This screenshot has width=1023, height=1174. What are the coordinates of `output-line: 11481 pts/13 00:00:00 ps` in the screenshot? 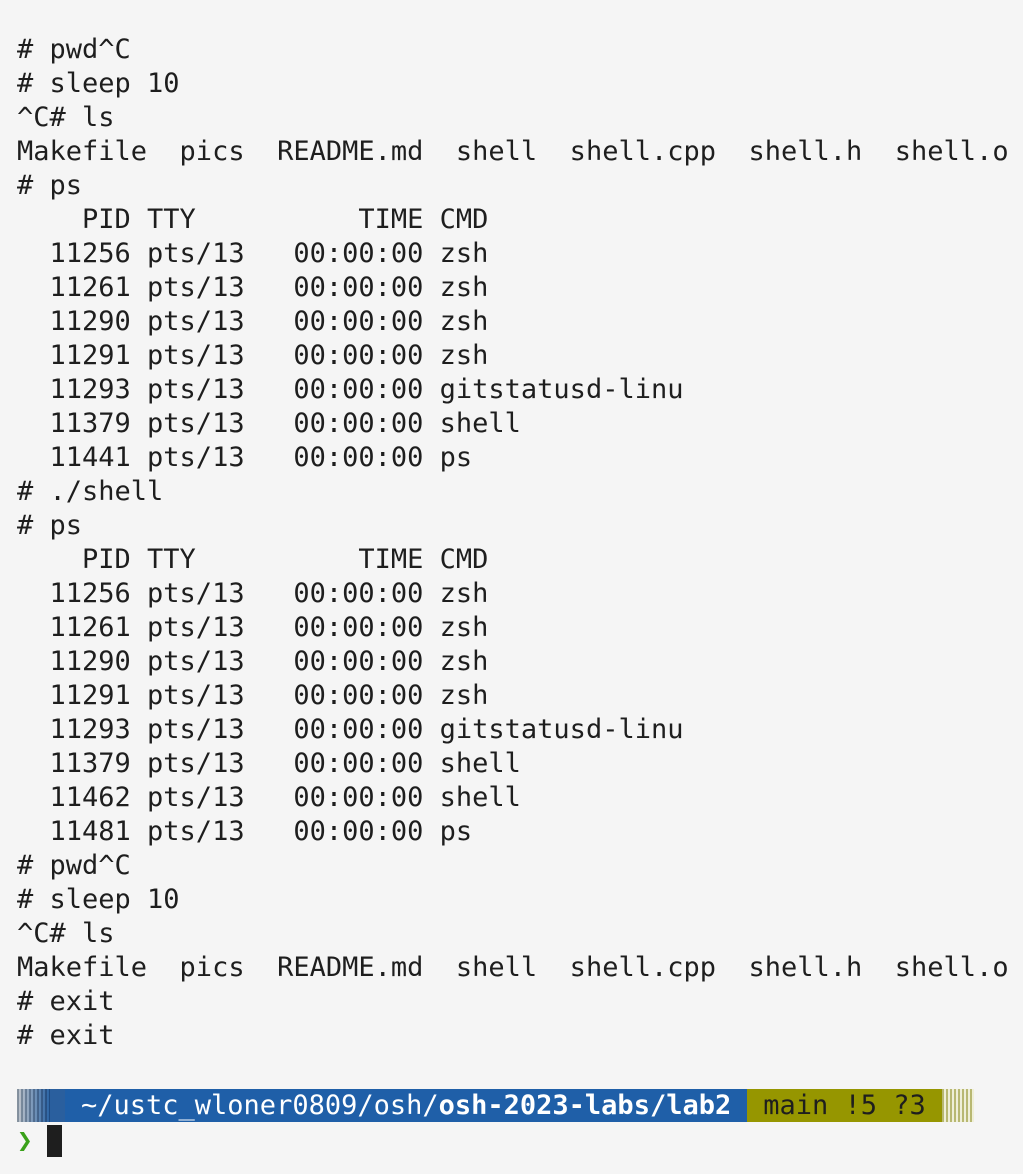 It's located at (245, 831).